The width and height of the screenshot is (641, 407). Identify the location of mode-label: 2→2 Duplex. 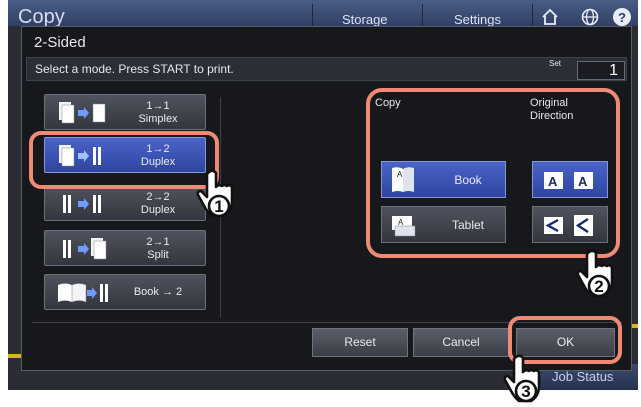
(158, 203).